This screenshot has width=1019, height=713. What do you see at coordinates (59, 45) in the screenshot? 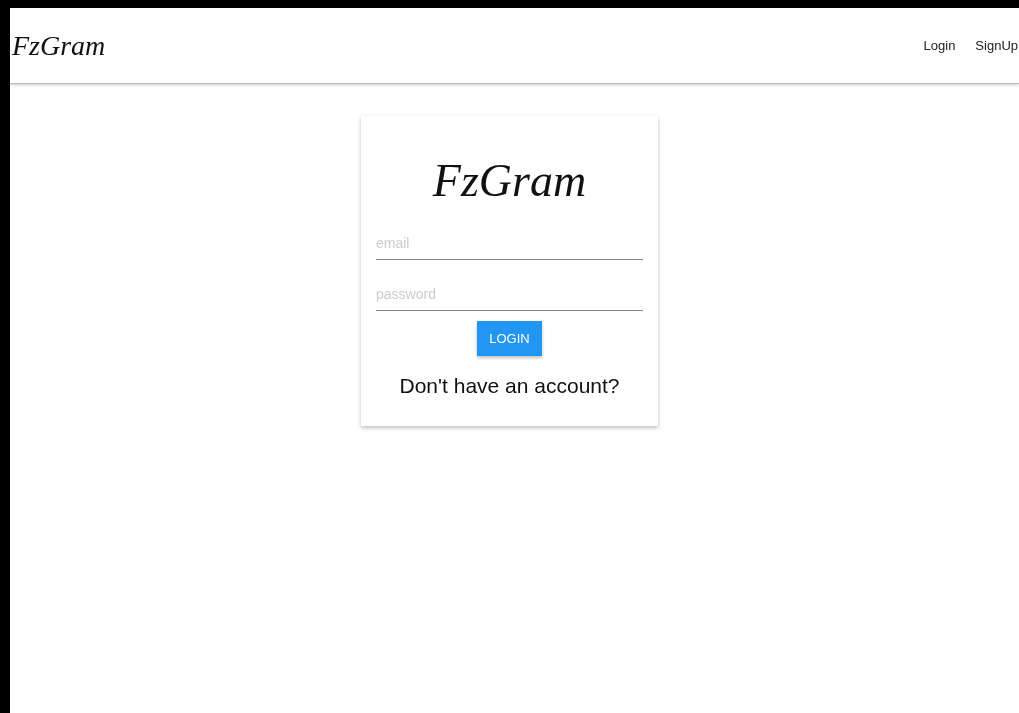
I see `brand-logo: FzGram` at bounding box center [59, 45].